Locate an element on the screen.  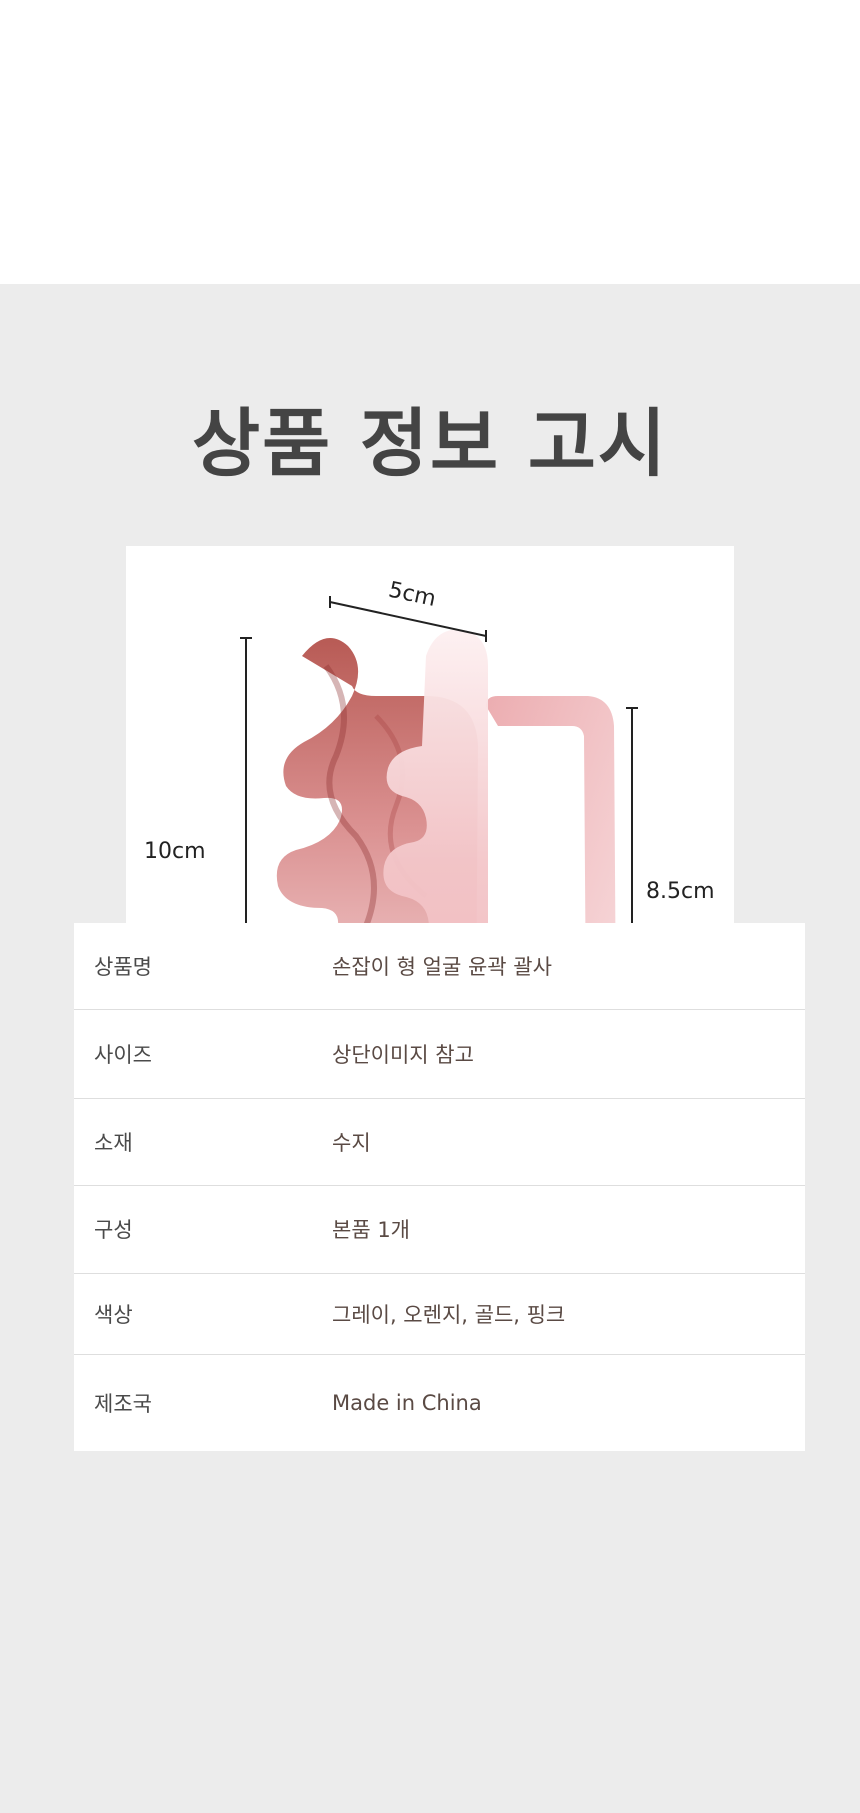
section-title: 상품 정보 고시 is located at coordinates (429, 444).